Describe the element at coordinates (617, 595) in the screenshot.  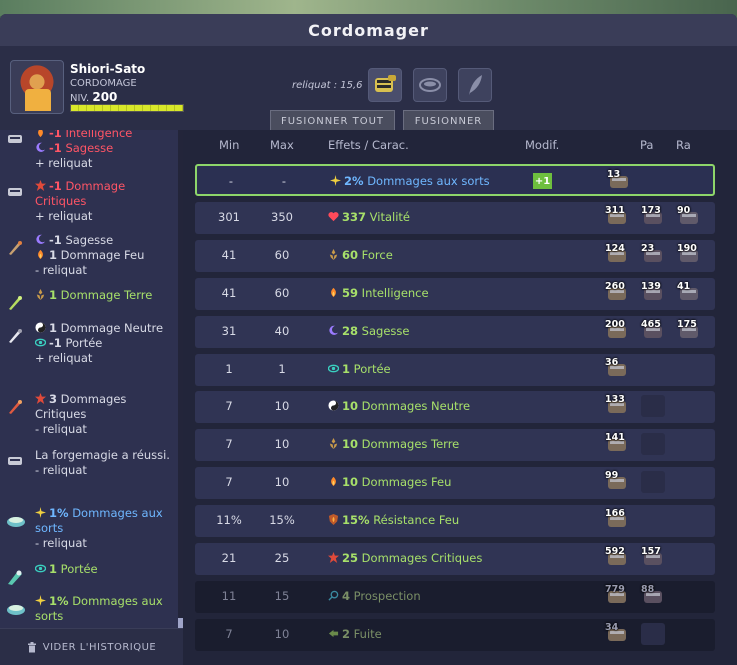
I see `rune-icon: 779` at that location.